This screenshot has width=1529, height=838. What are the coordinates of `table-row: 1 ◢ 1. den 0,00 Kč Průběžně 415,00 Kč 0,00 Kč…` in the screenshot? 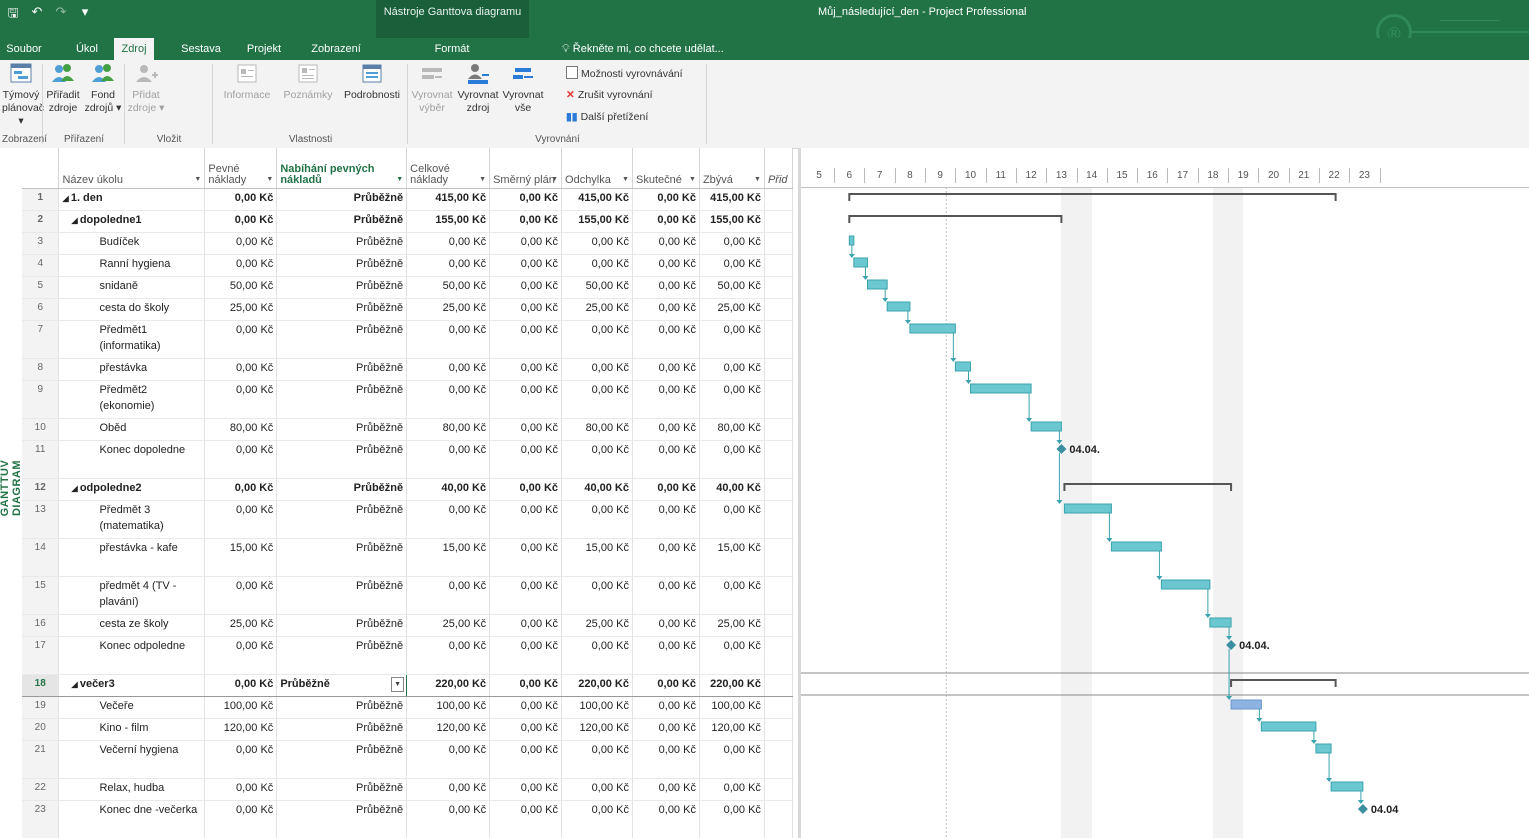 It's located at (407, 199).